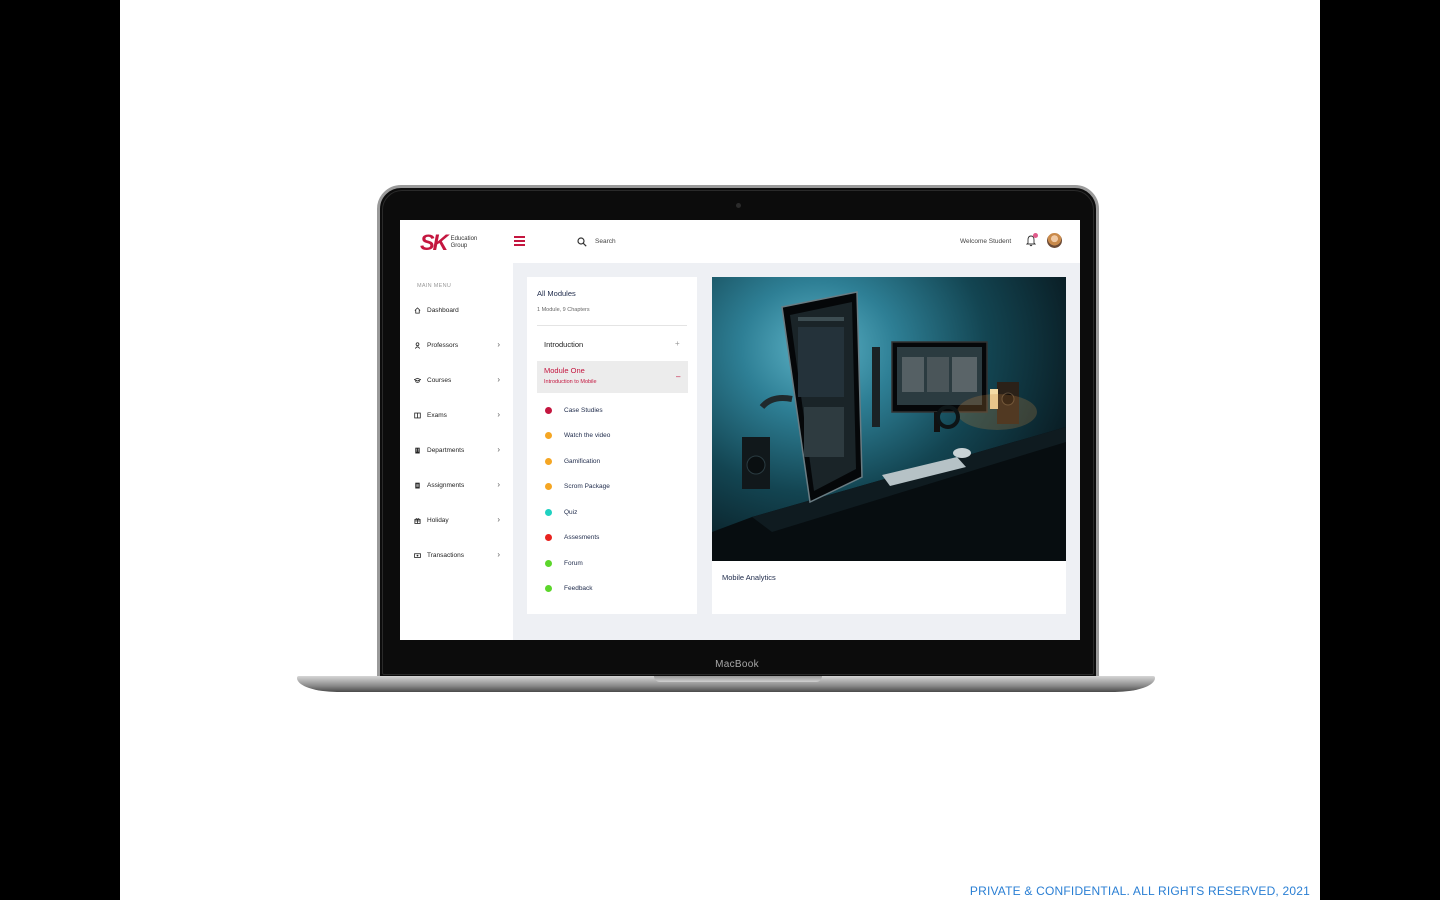  What do you see at coordinates (737, 664) in the screenshot?
I see `laptop-brand: MacBook` at bounding box center [737, 664].